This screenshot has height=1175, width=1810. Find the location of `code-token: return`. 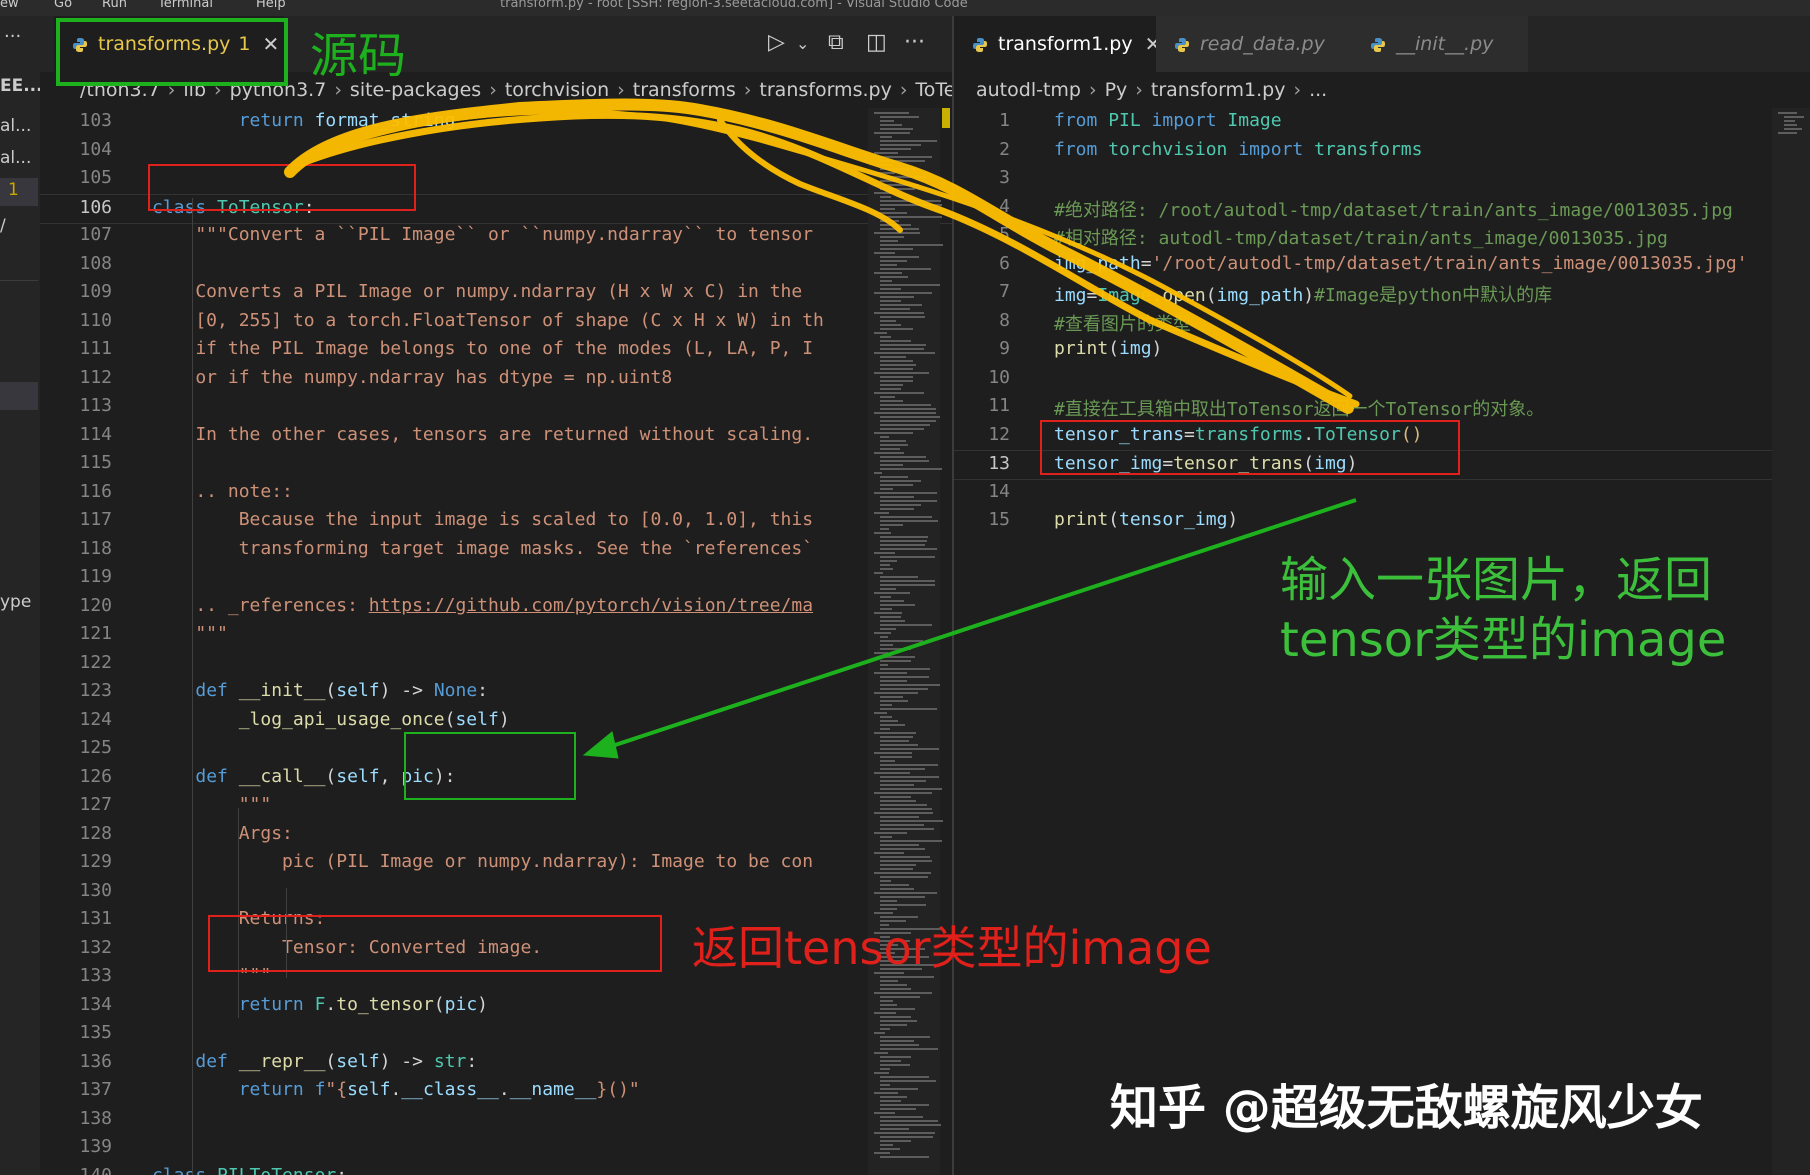

code-token: return is located at coordinates (276, 1004).